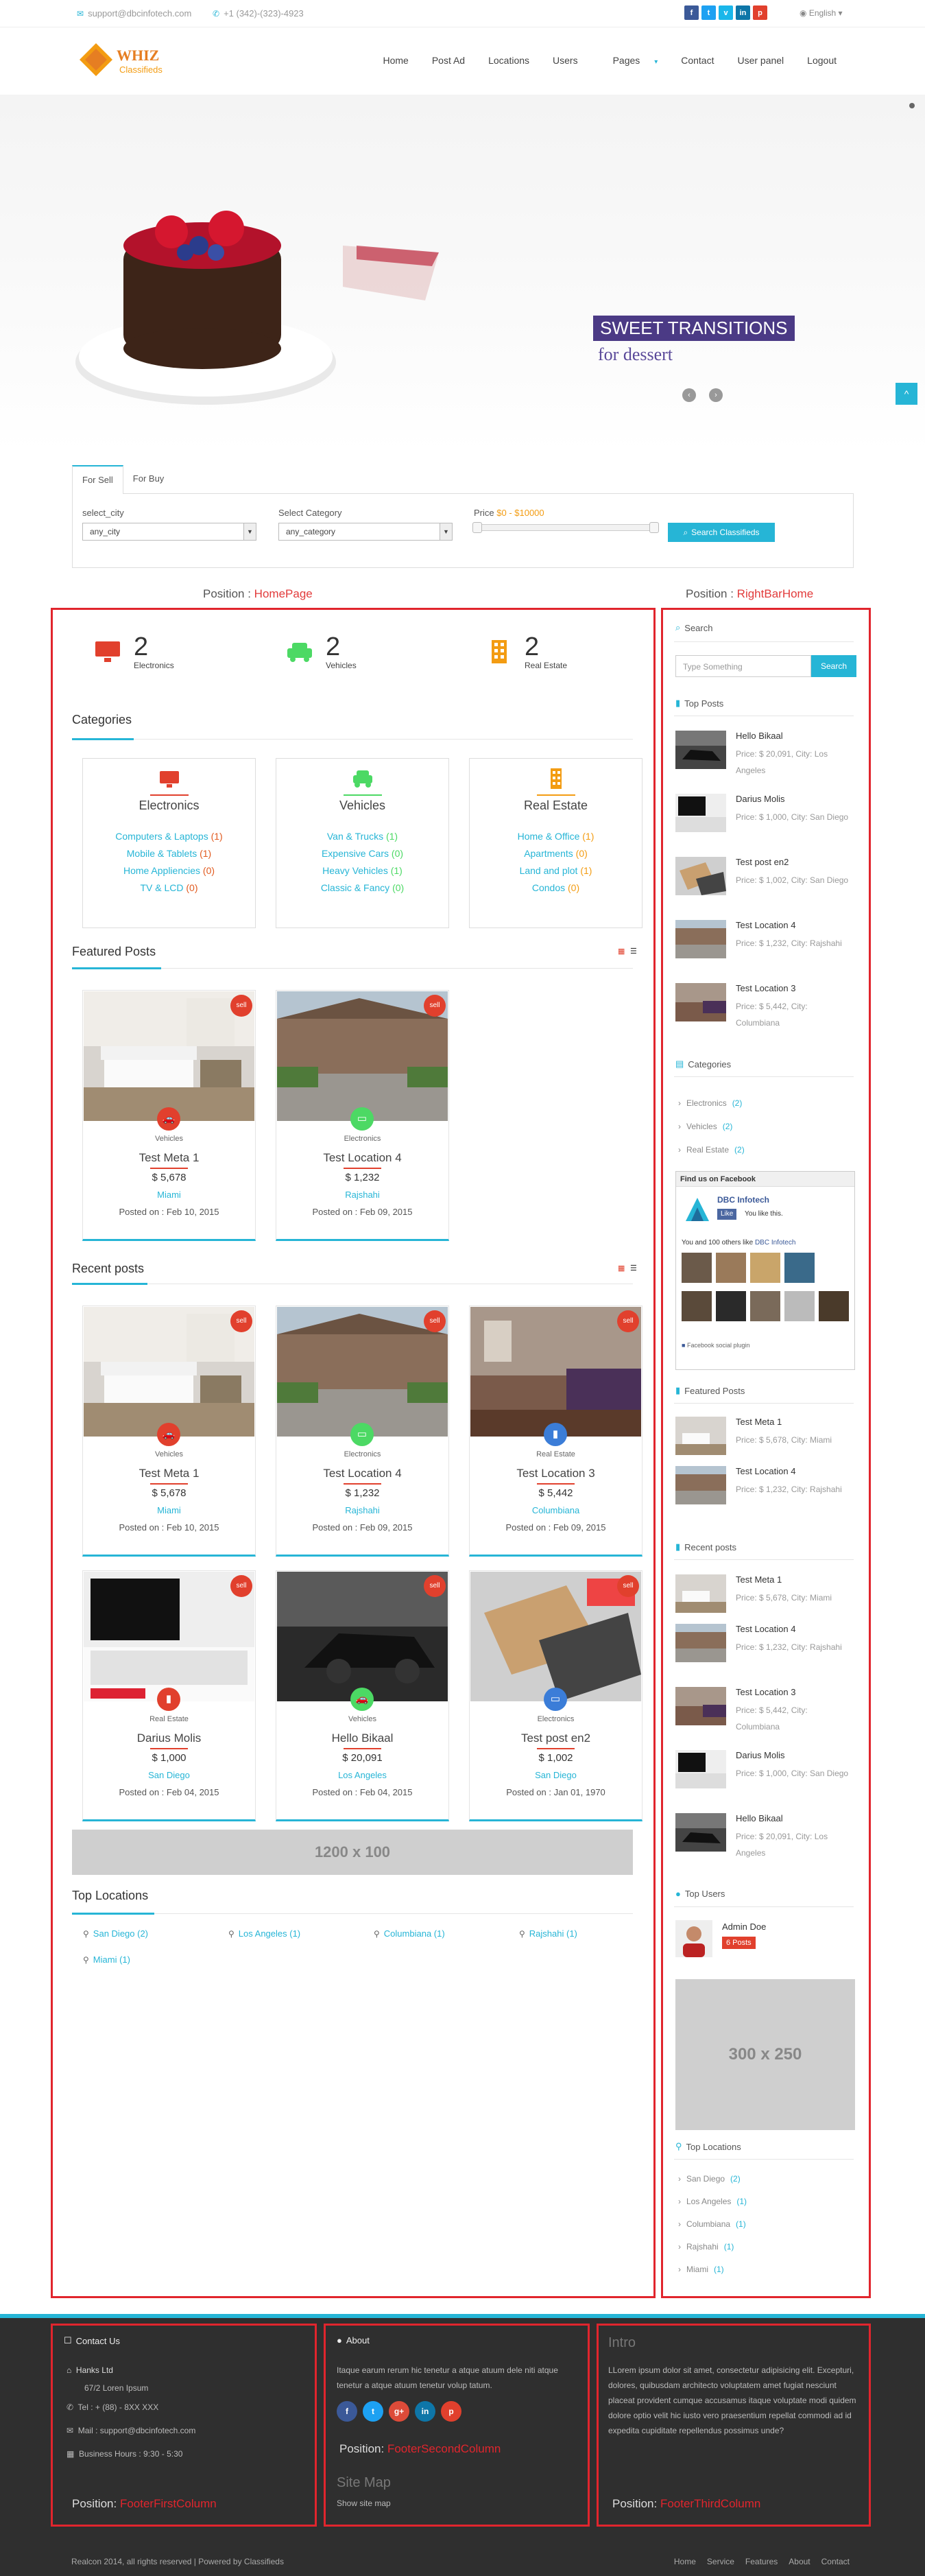 This screenshot has width=925, height=2576. Describe the element at coordinates (710, 1103) in the screenshot. I see `sidebar-category-item: › Electronics (2)` at that location.